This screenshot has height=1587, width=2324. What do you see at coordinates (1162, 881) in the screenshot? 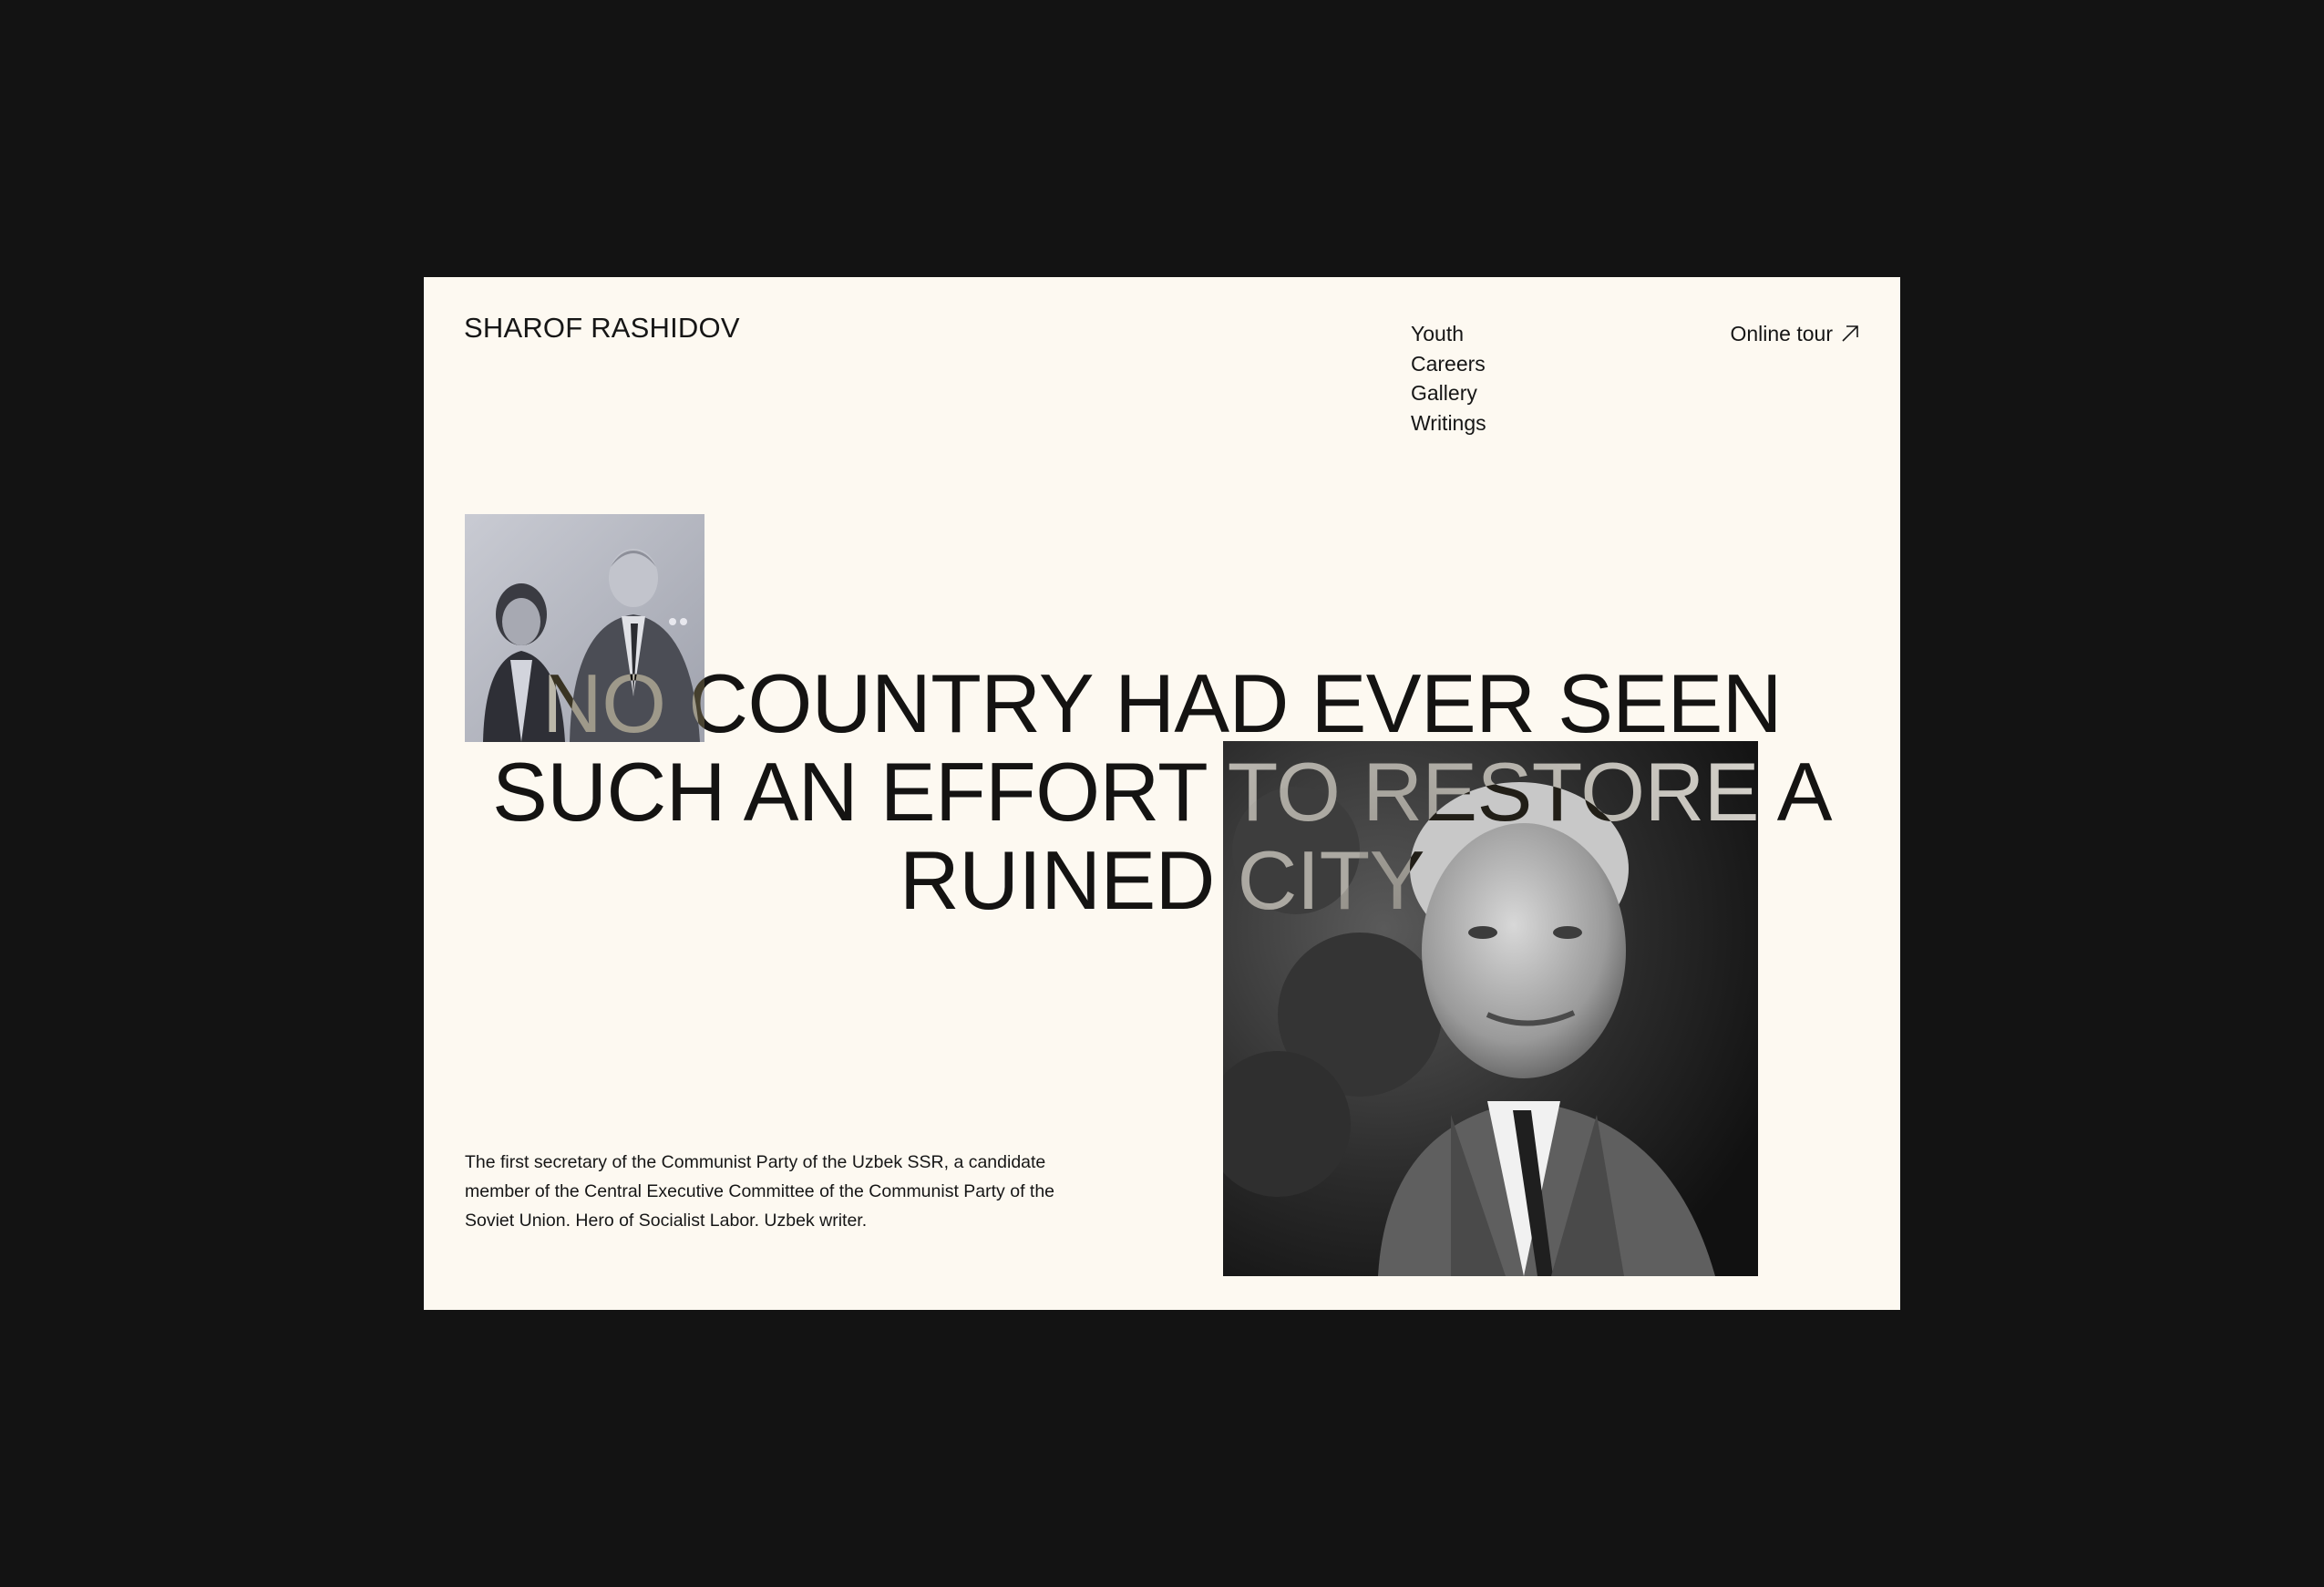
I see `headline-line-3: RUINED CITY` at bounding box center [1162, 881].